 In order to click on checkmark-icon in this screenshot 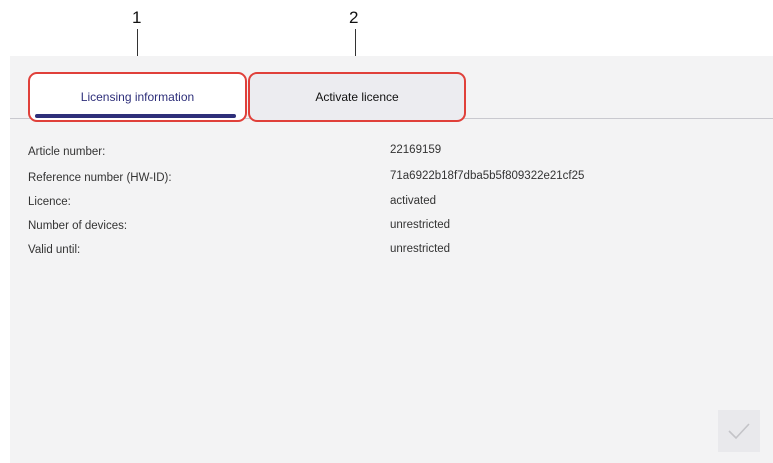, I will do `click(739, 431)`.